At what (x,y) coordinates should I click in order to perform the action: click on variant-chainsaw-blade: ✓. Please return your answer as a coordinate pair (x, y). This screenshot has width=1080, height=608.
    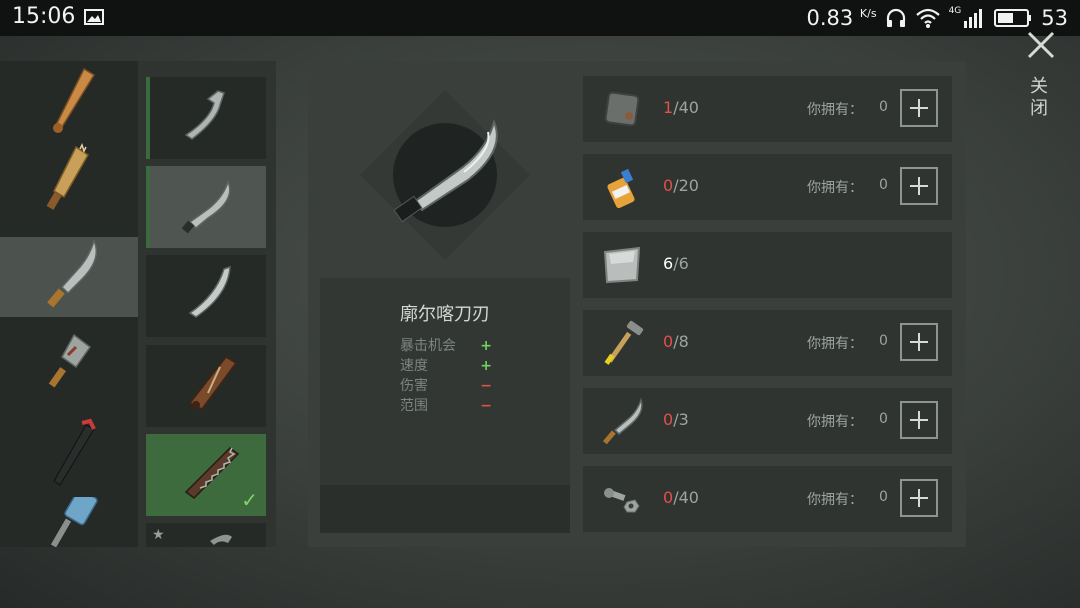
    Looking at the image, I should click on (206, 475).